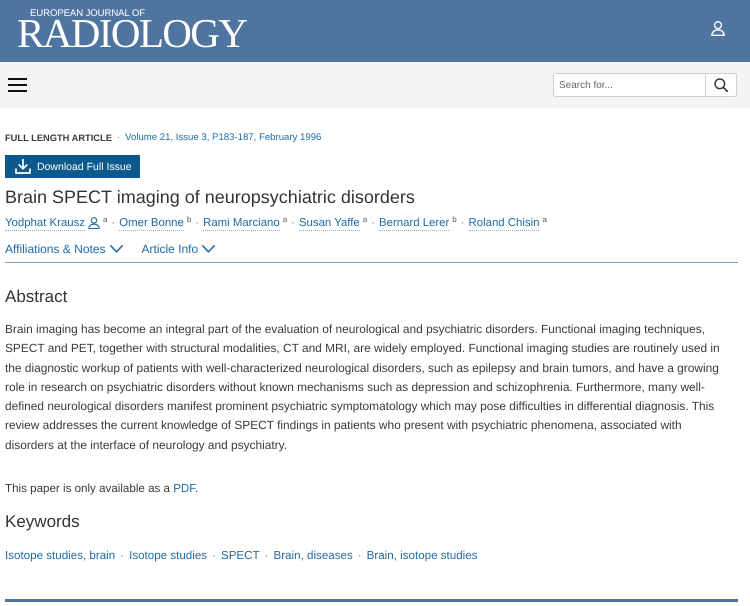 This screenshot has height=606, width=750. What do you see at coordinates (102, 489) in the screenshot?
I see `availability-note: This paper is only available as a PDF.` at bounding box center [102, 489].